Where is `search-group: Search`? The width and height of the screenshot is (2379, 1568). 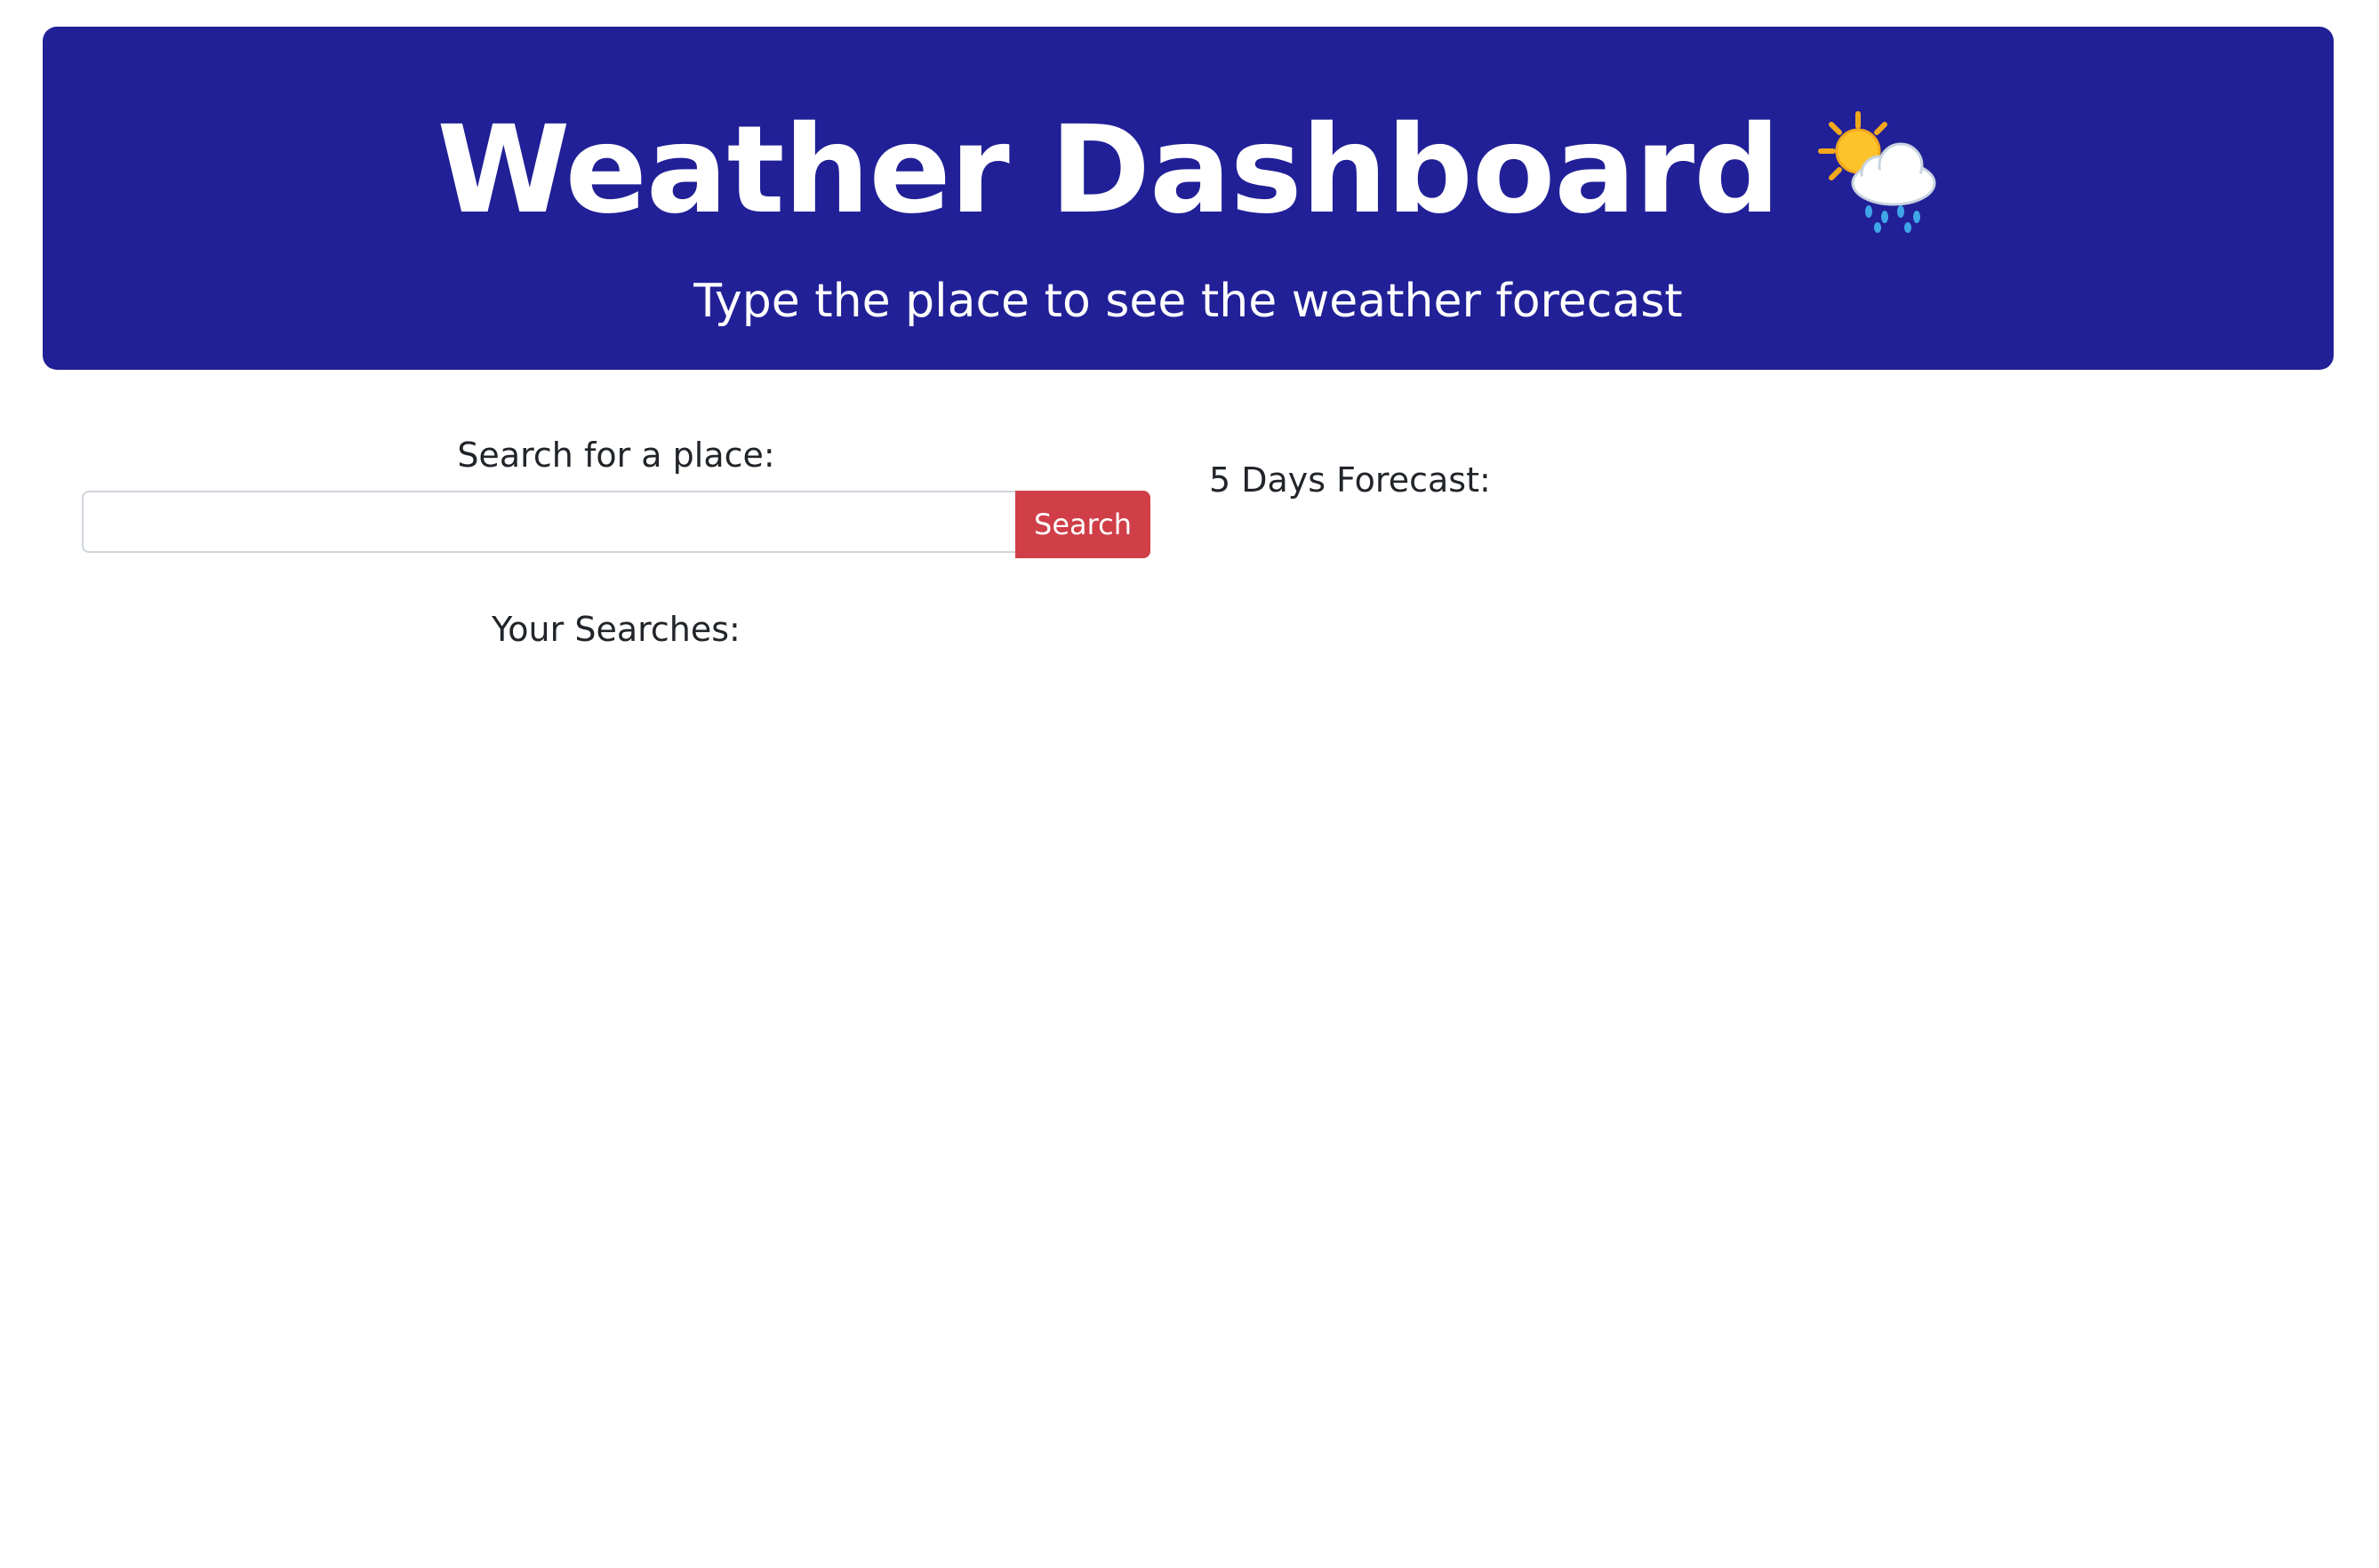
search-group: Search is located at coordinates (616, 524).